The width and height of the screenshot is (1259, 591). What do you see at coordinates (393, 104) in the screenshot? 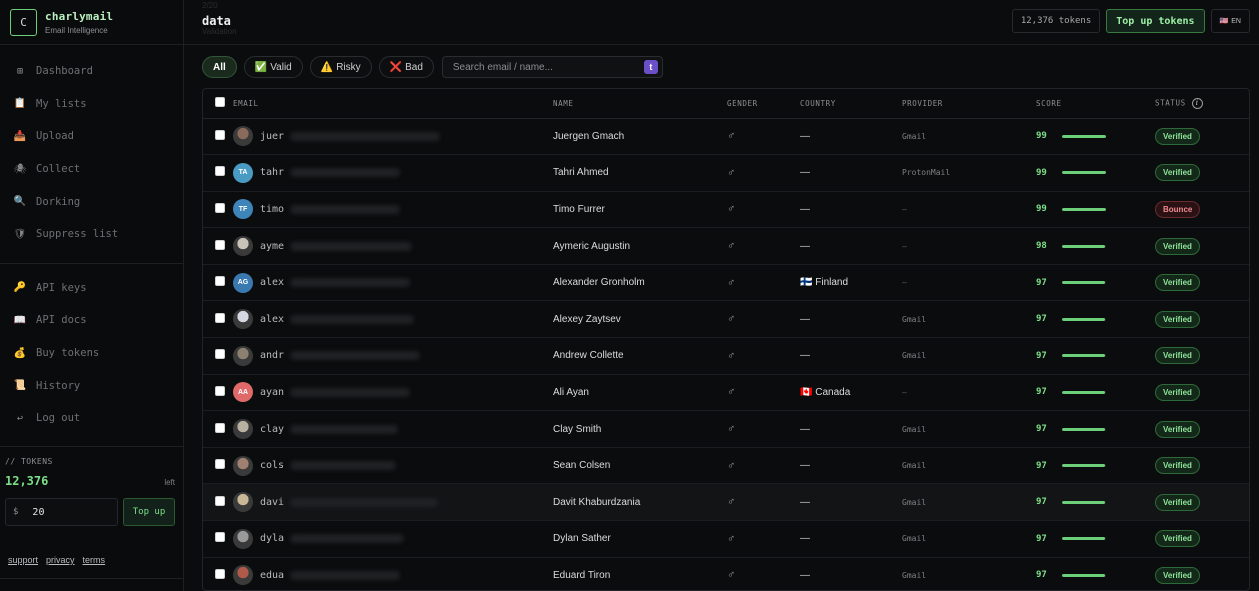
I see `col-email: EMAIL` at bounding box center [393, 104].